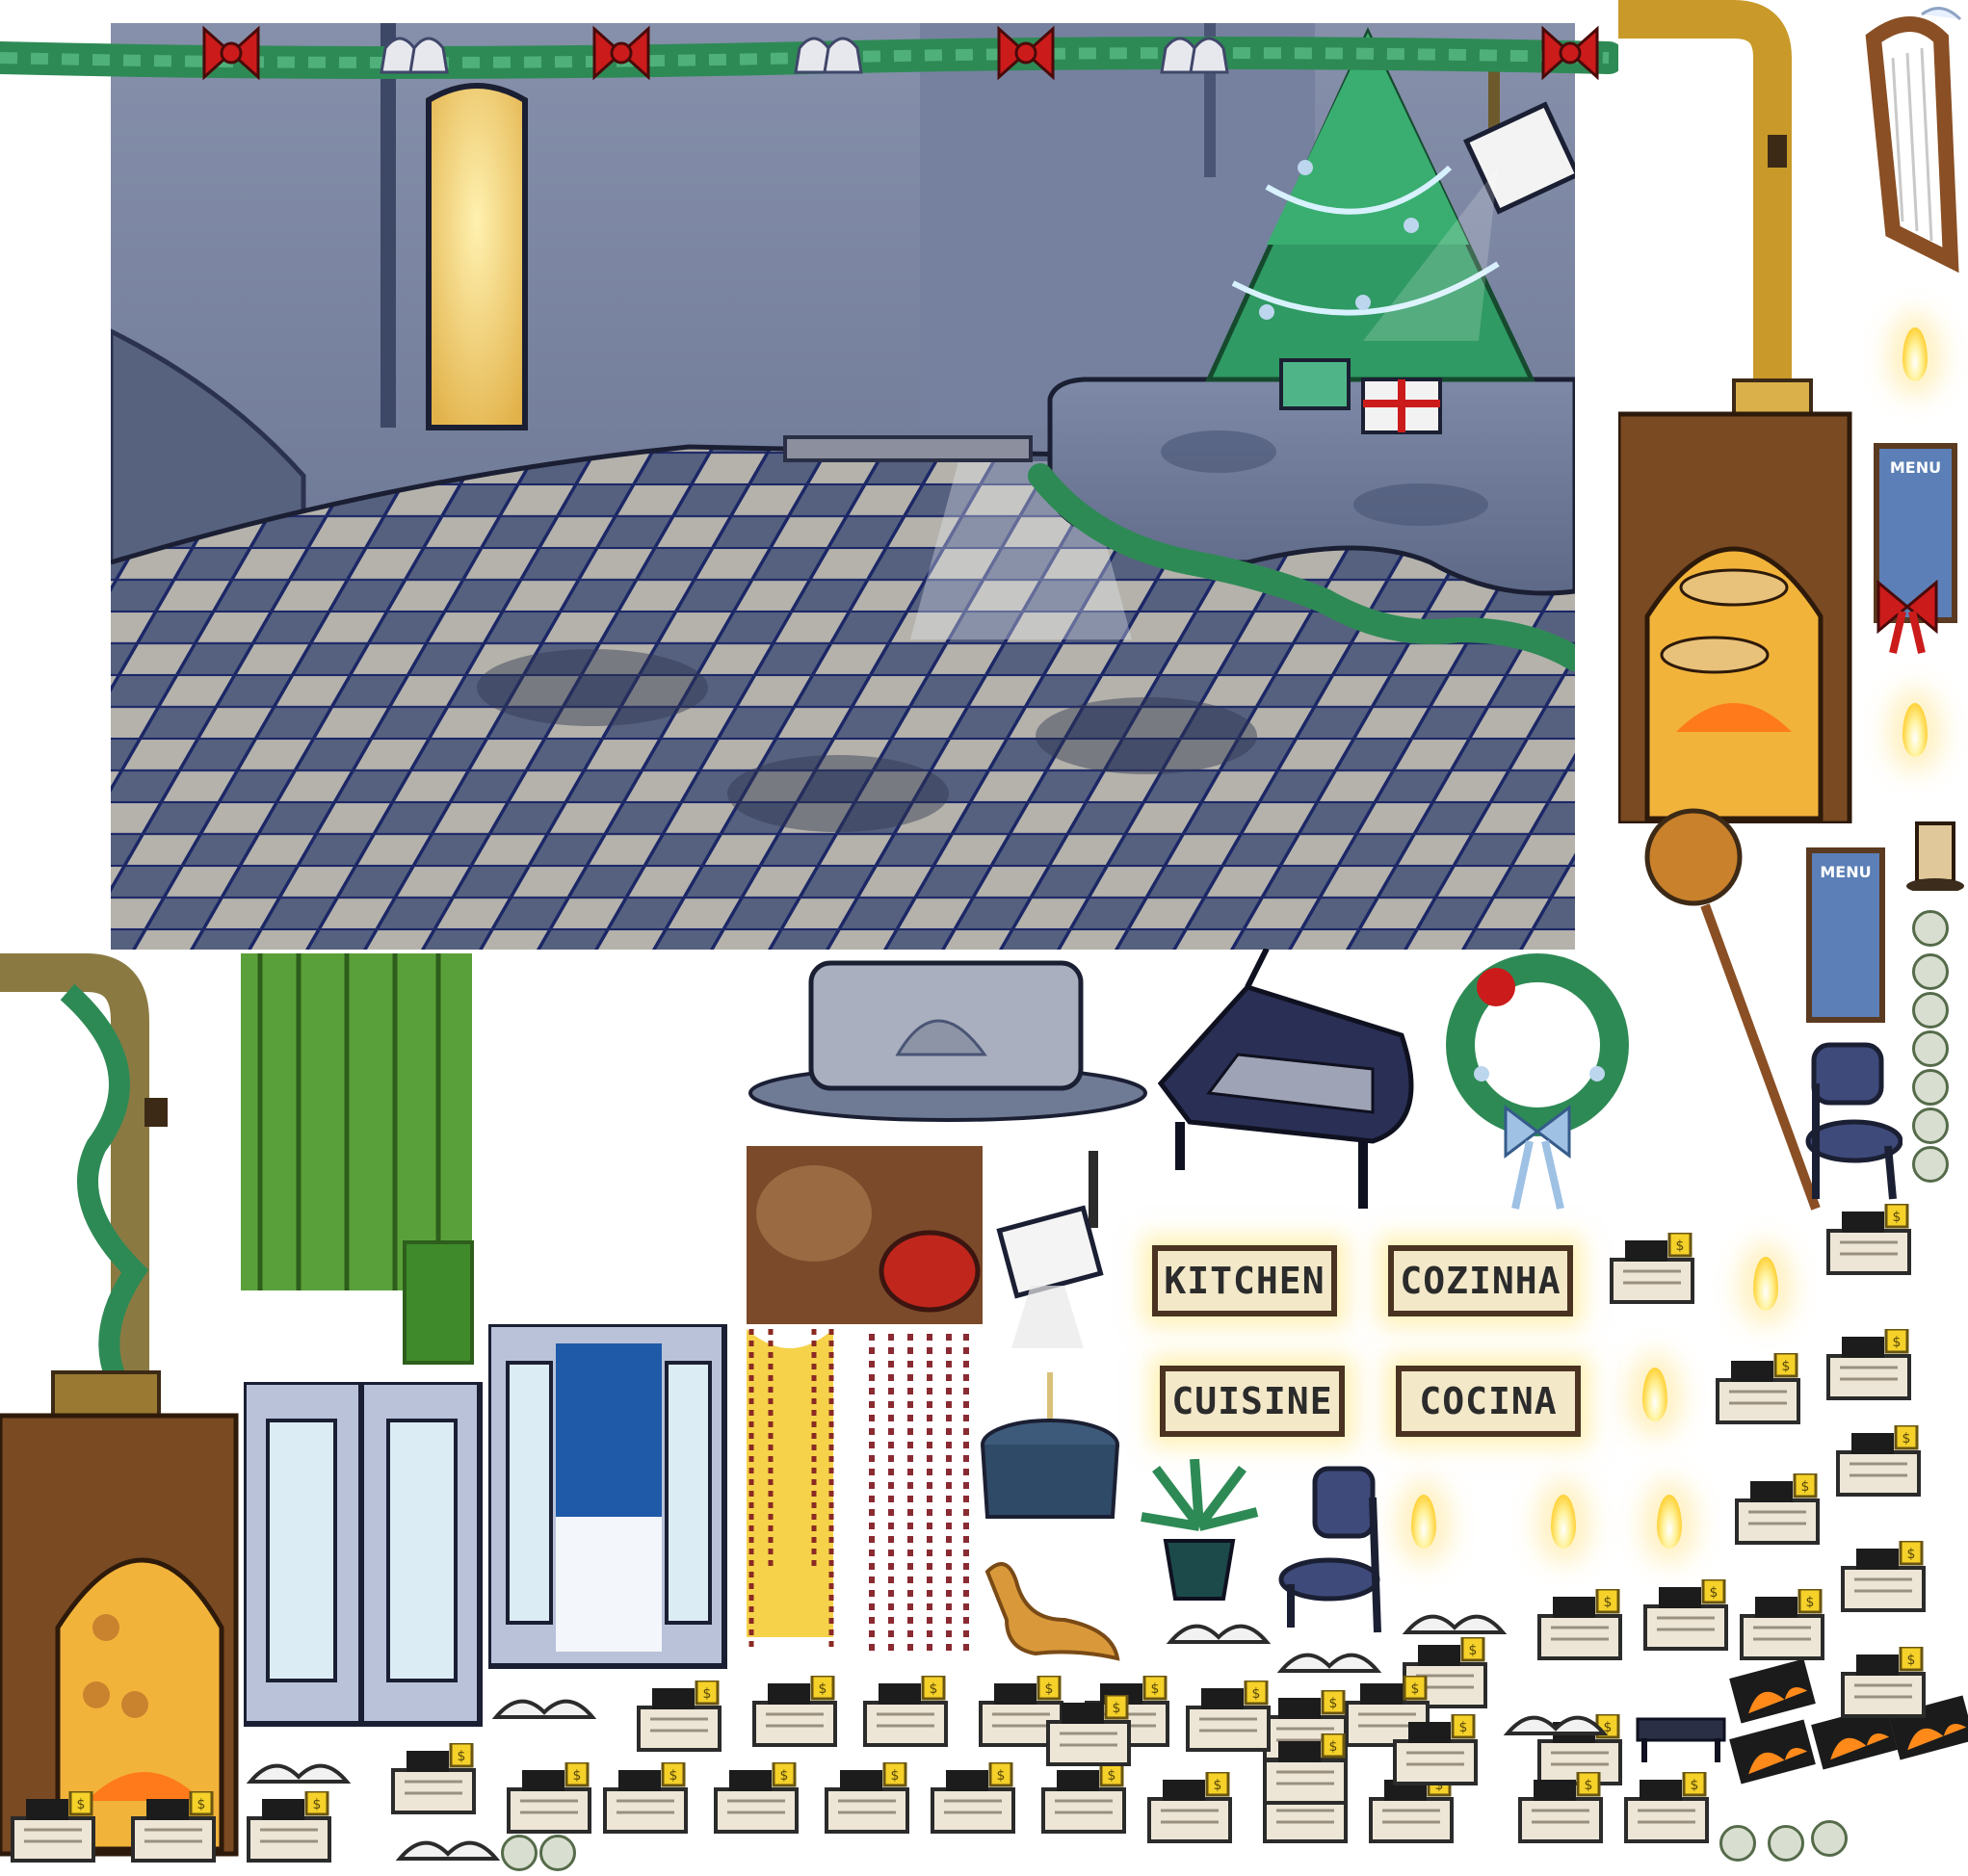 Image resolution: width=1968 pixels, height=1876 pixels. I want to click on costume-sprite, so click(865, 1235).